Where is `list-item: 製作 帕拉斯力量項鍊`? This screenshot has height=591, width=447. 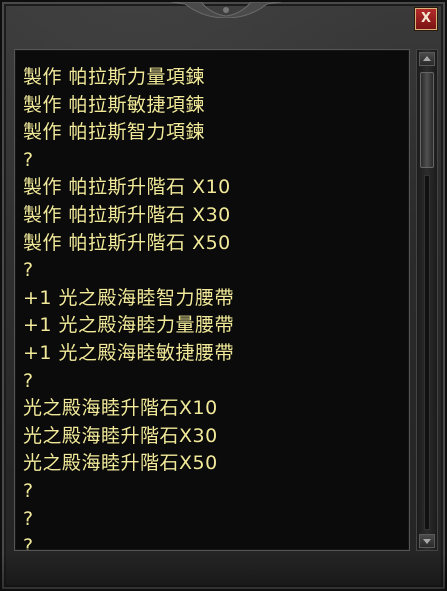 list-item: 製作 帕拉斯力量項鍊 is located at coordinates (128, 78).